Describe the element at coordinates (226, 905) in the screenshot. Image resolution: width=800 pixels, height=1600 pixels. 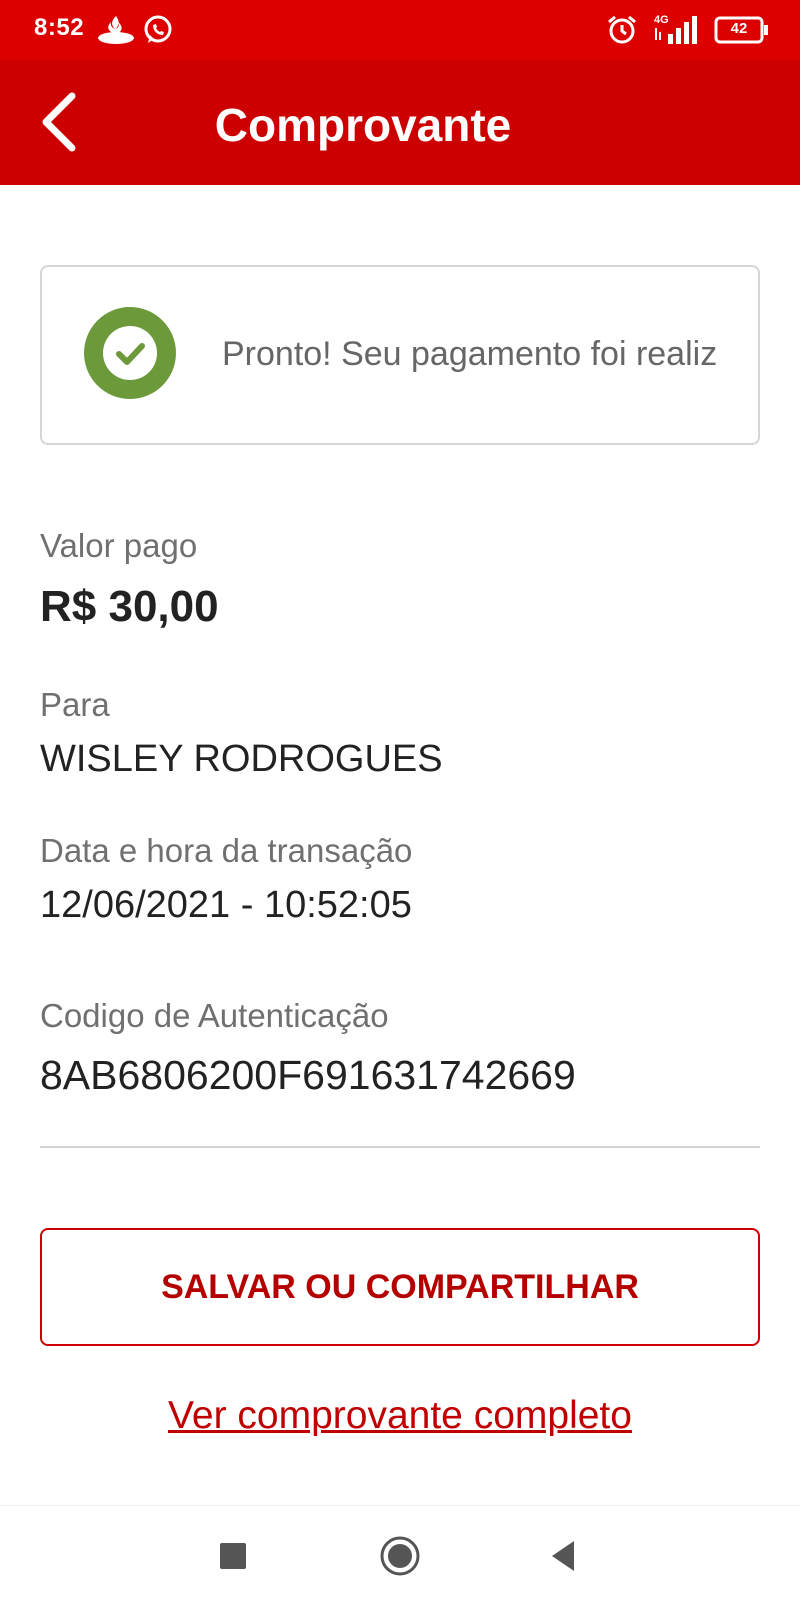
I see `datetime-value: 12/06/2021 - 10:52:05` at that location.